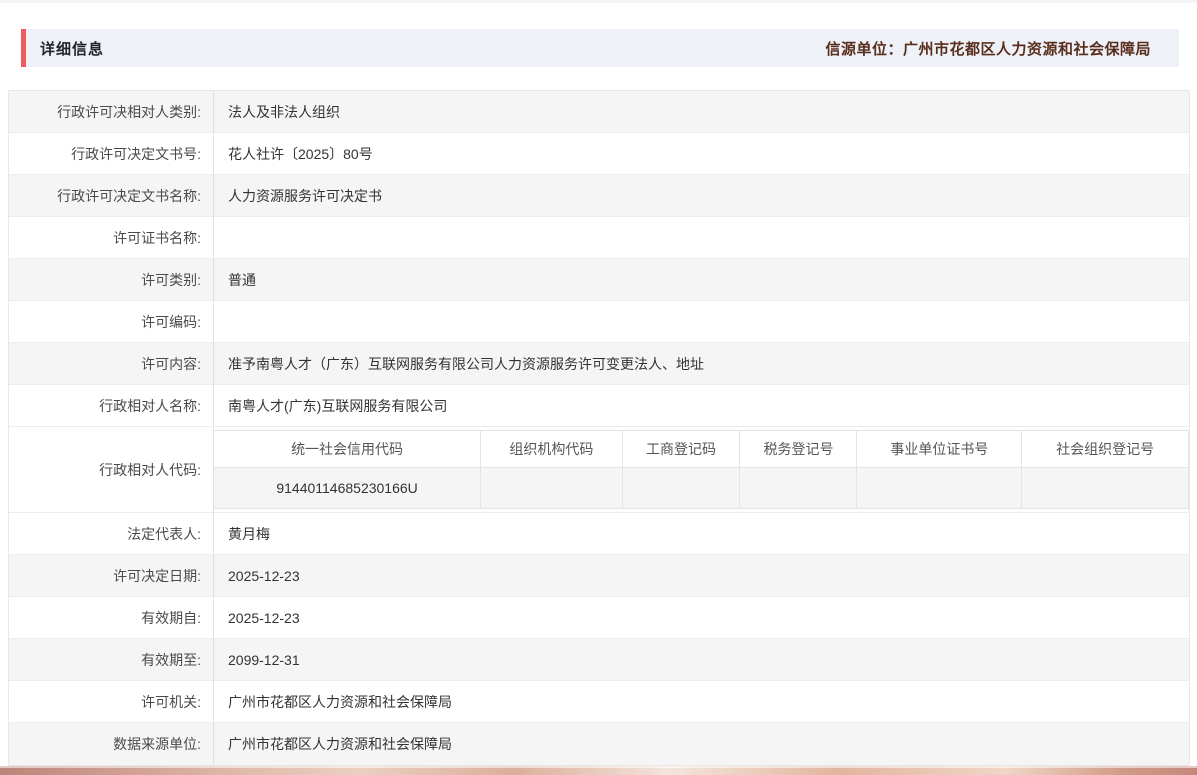 This screenshot has width=1197, height=775. What do you see at coordinates (72, 49) in the screenshot?
I see `page-title: 详细信息` at bounding box center [72, 49].